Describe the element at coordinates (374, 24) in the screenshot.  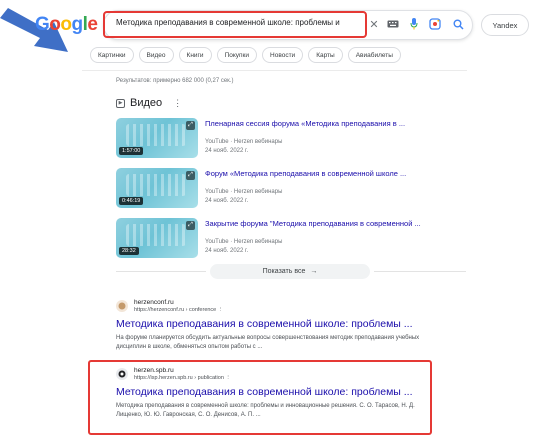
I see `close-icon: ✕` at that location.